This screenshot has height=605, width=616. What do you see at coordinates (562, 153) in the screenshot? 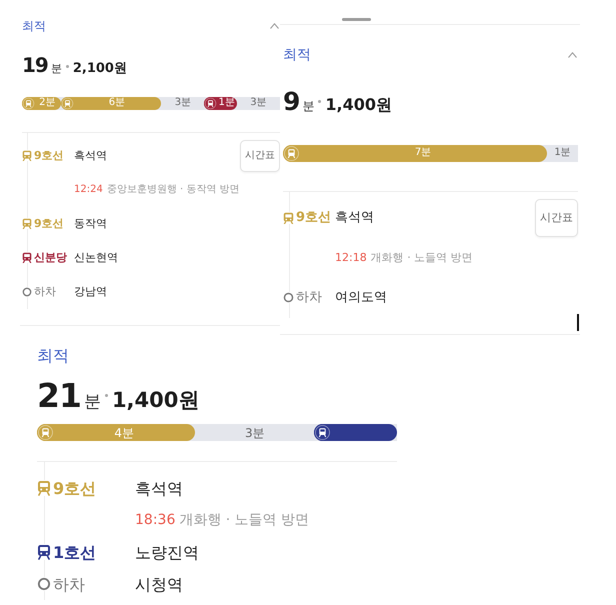
I see `walk-duration: 1분` at bounding box center [562, 153].